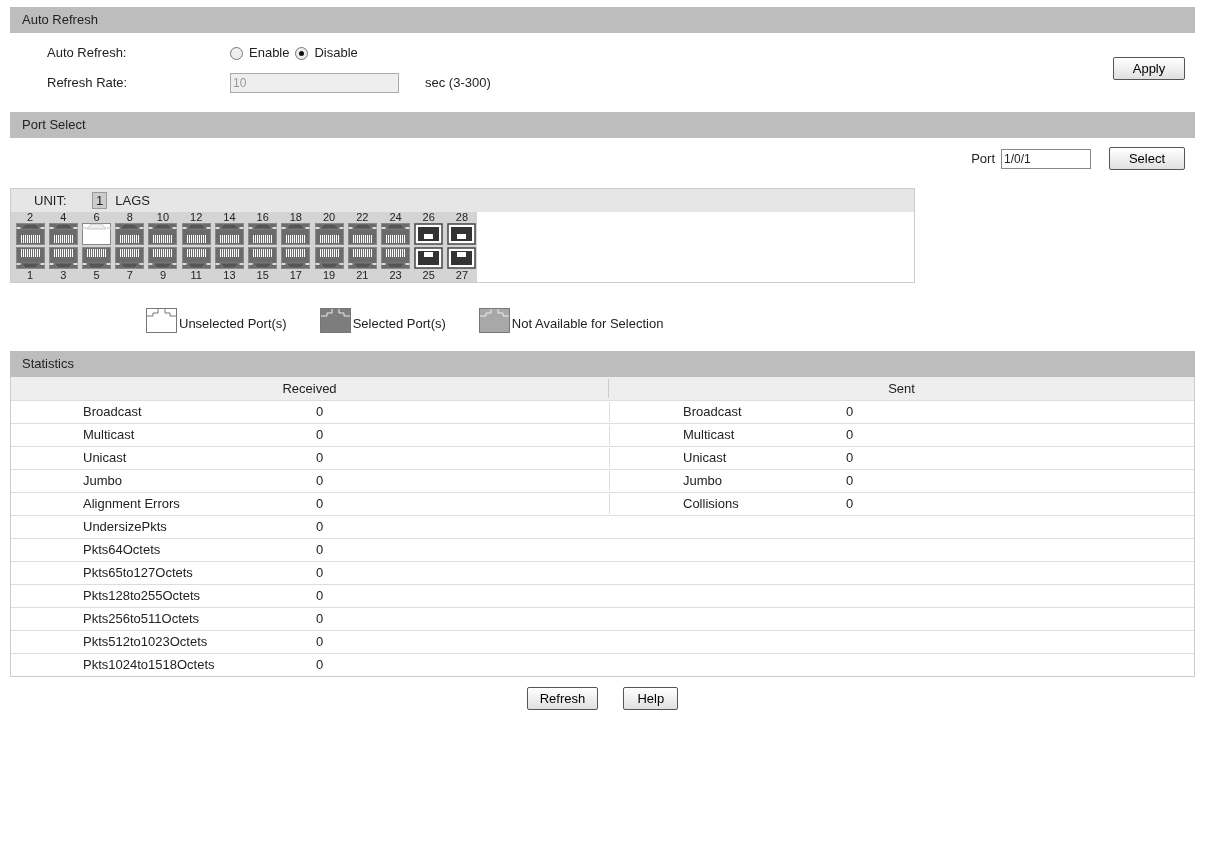 The image size is (1205, 866). Describe the element at coordinates (1046, 158) in the screenshot. I see `port-field: 1/0/1` at that location.